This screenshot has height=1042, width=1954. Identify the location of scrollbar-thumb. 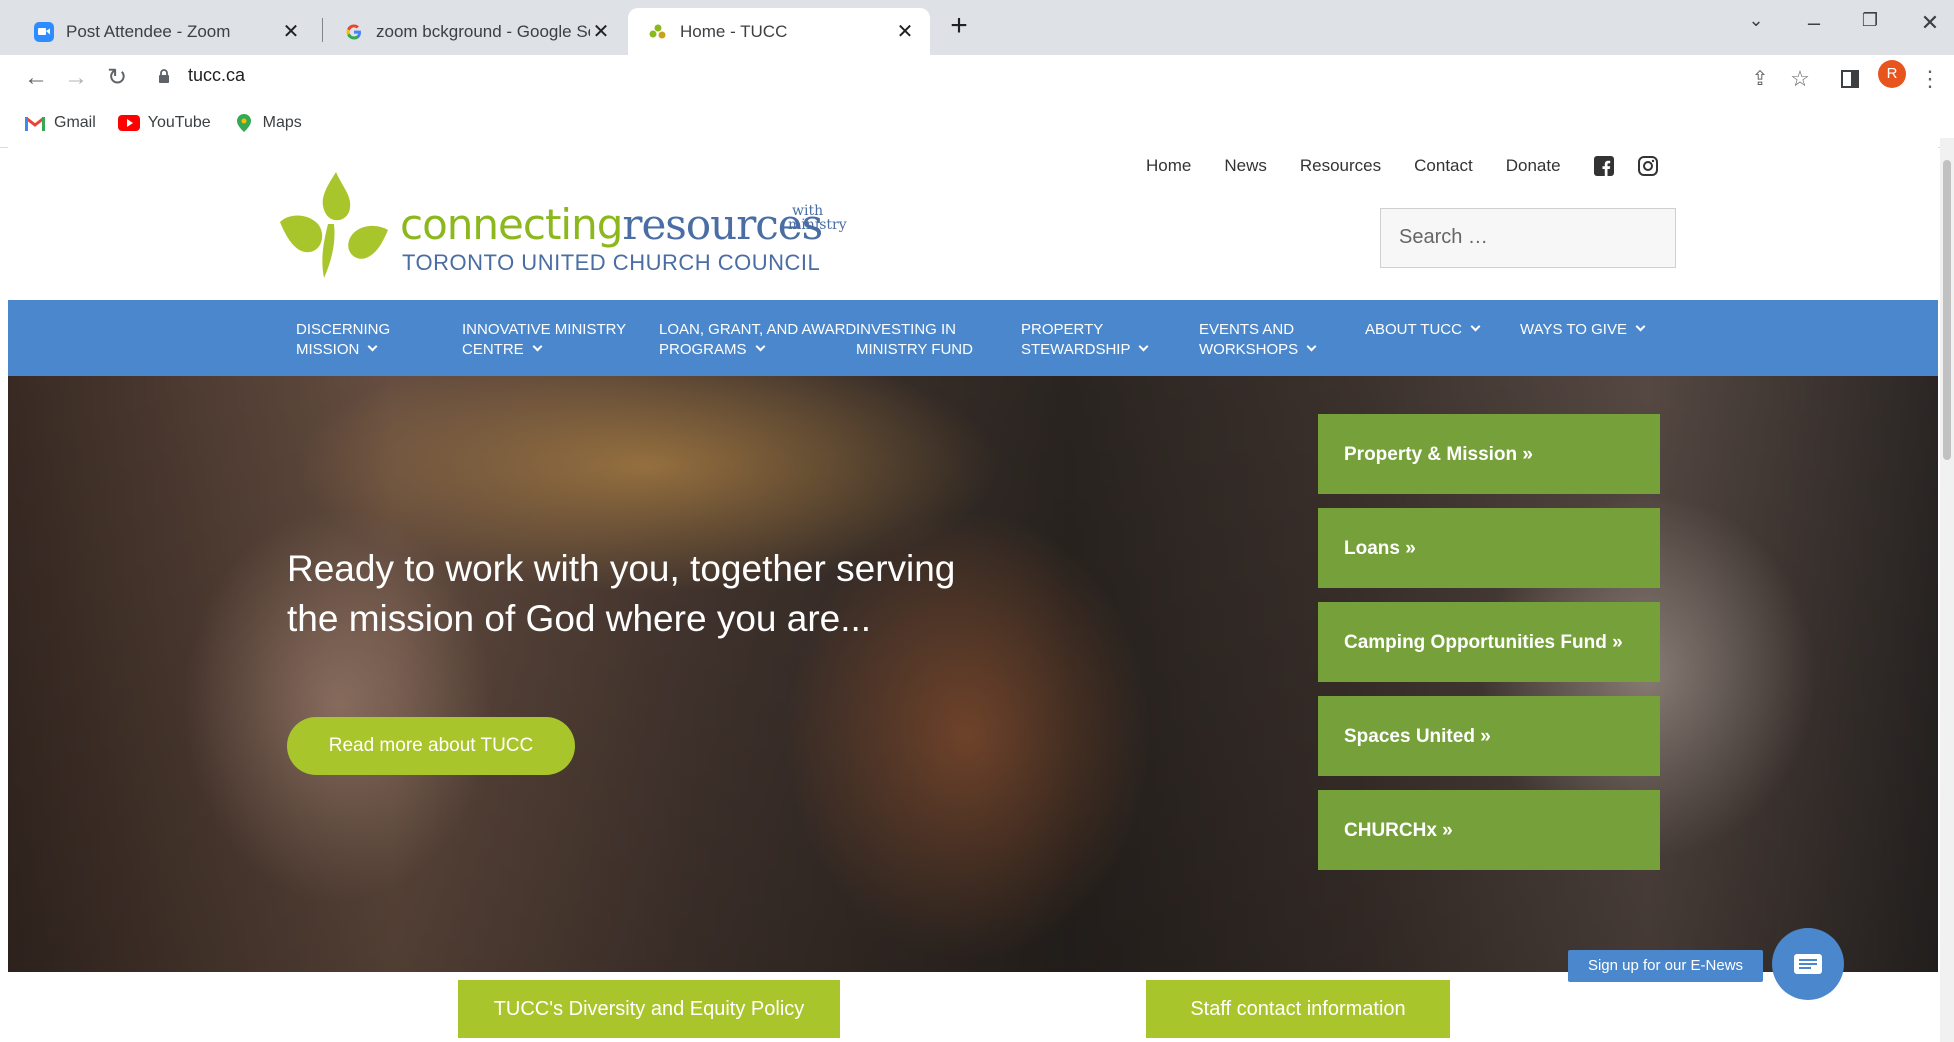
(1947, 310).